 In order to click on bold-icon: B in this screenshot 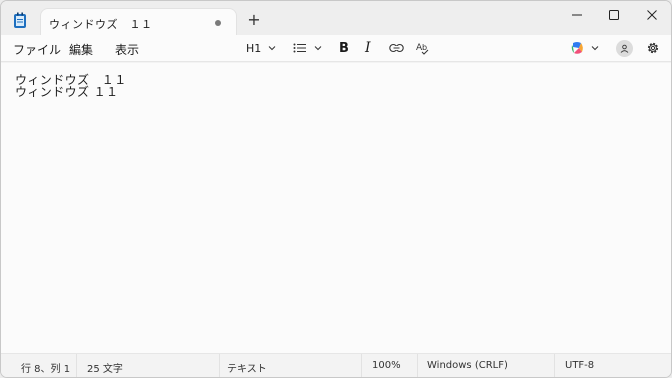, I will do `click(344, 48)`.